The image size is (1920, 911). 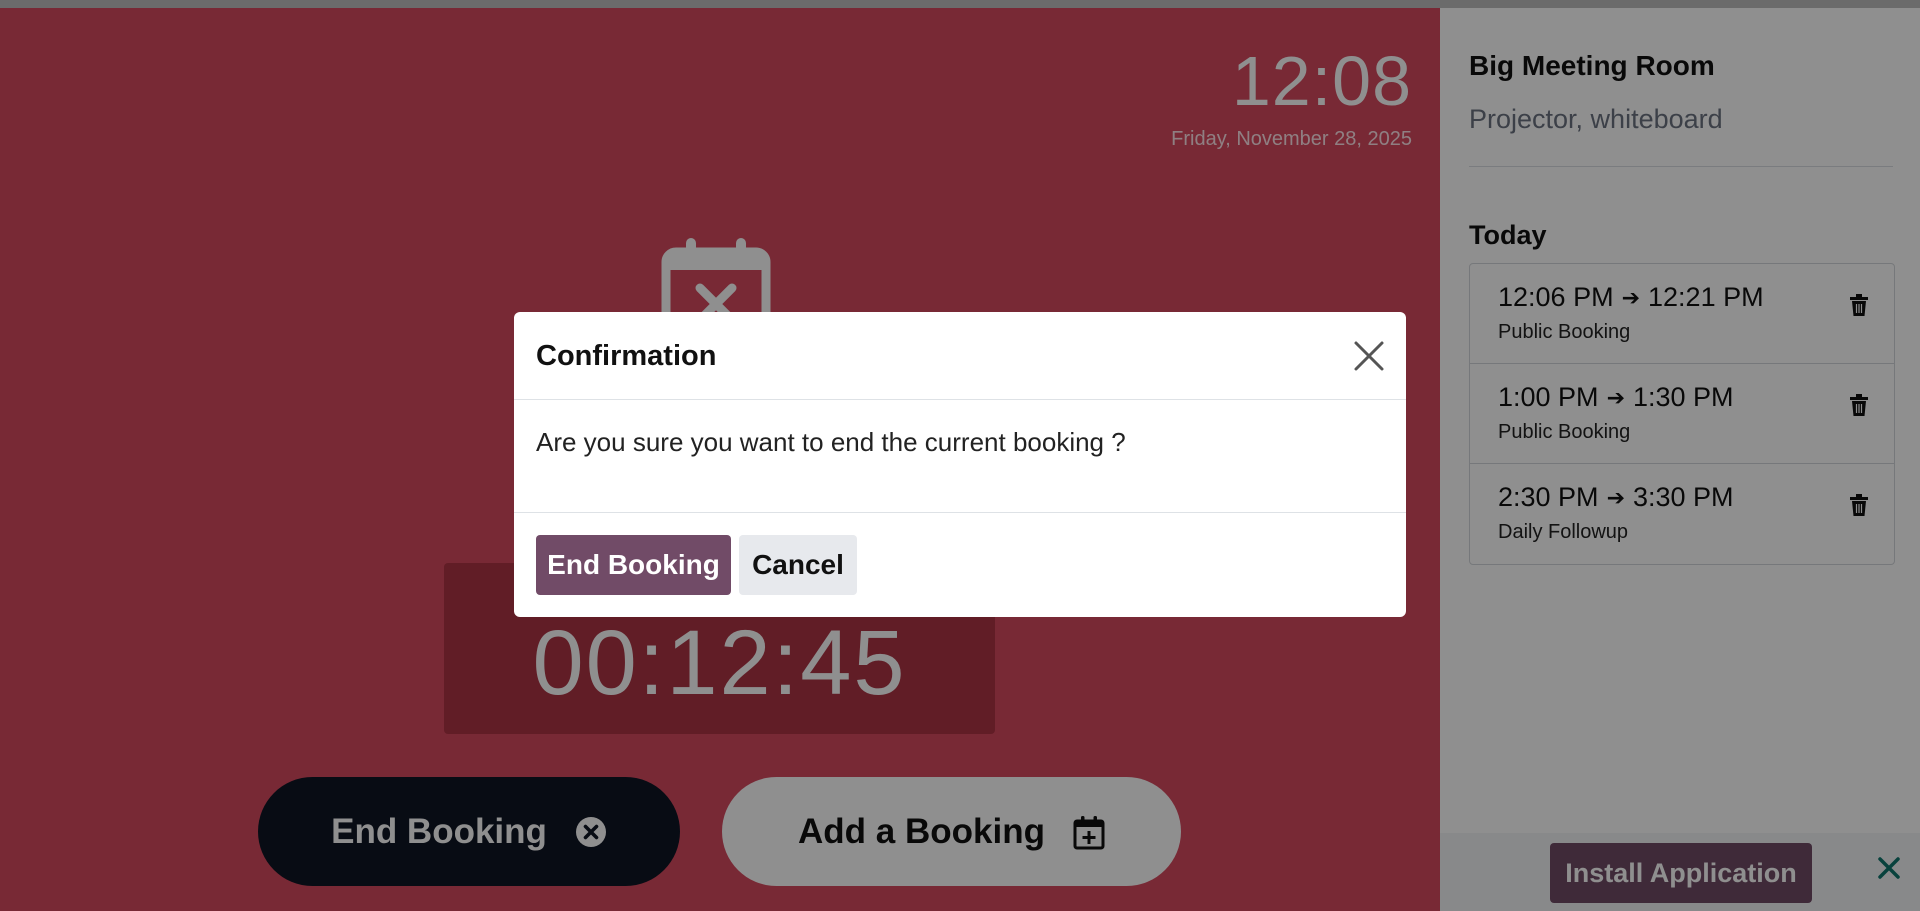 What do you see at coordinates (633, 565) in the screenshot?
I see `confirm-end-booking-button: End Booking` at bounding box center [633, 565].